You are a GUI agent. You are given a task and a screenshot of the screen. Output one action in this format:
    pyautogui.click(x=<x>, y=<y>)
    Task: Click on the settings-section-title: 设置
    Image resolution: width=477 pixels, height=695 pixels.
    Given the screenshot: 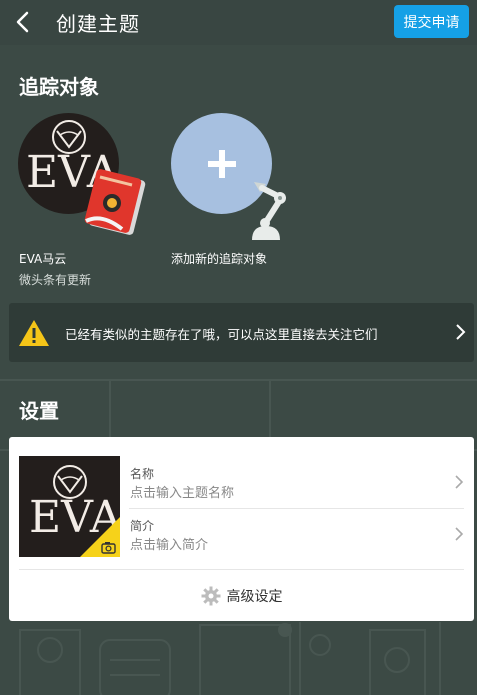 What is the action you would take?
    pyautogui.click(x=39, y=411)
    